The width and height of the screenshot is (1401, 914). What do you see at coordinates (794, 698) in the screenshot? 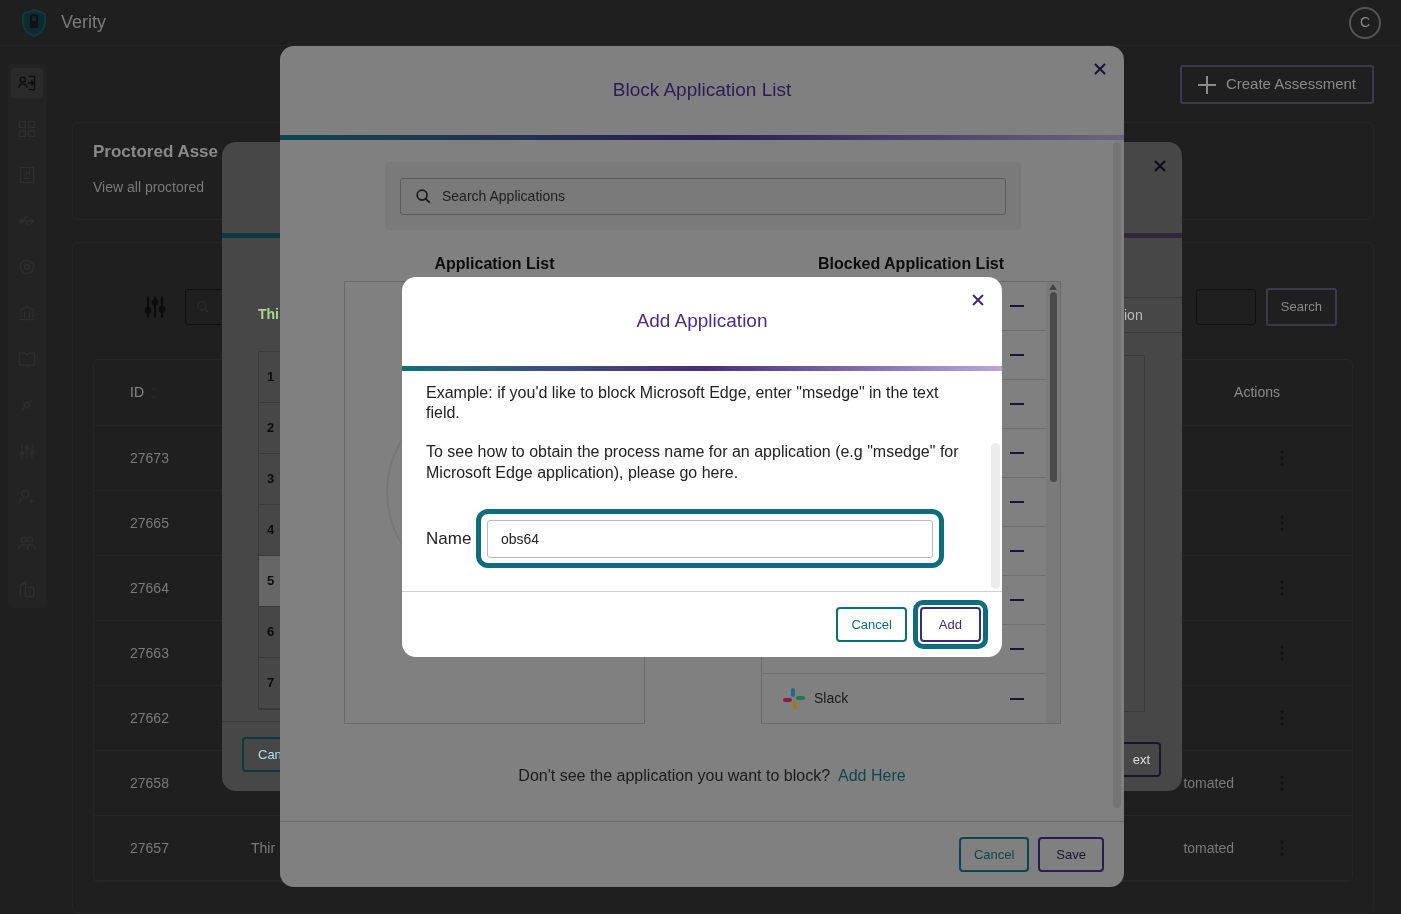
I see `app-logo-icon` at bounding box center [794, 698].